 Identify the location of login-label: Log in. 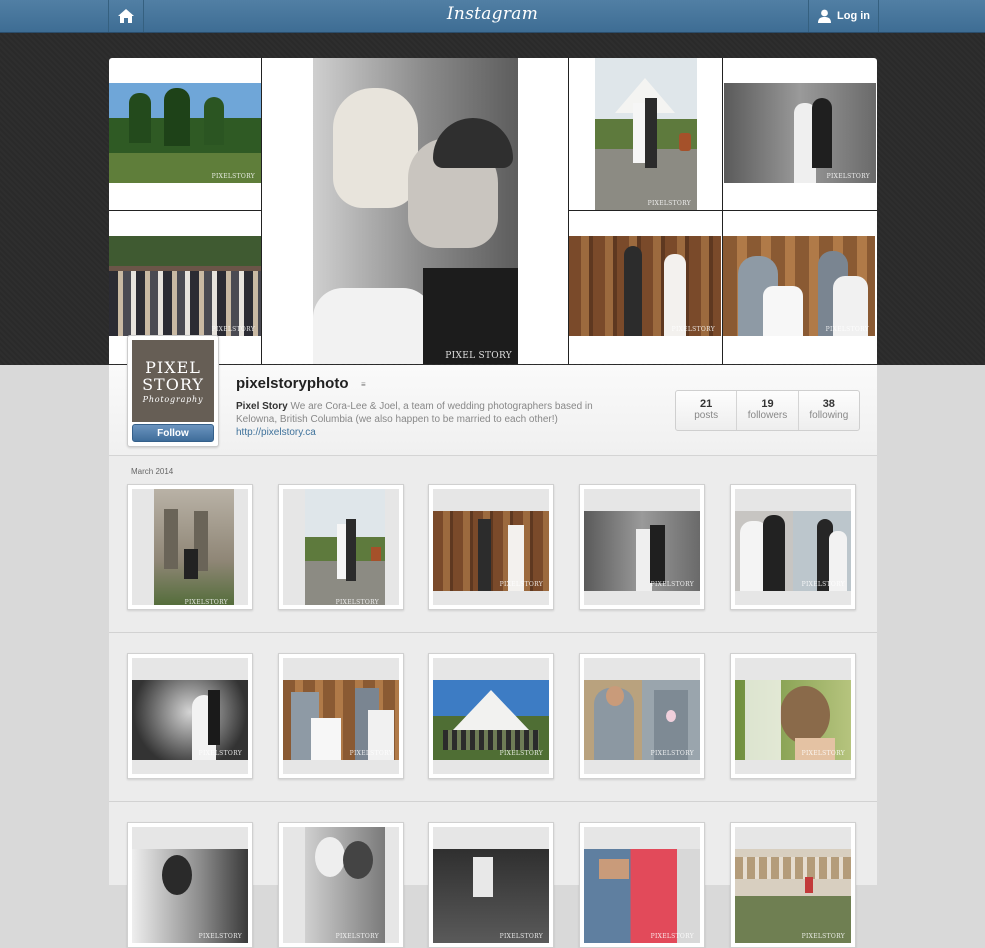
(853, 16).